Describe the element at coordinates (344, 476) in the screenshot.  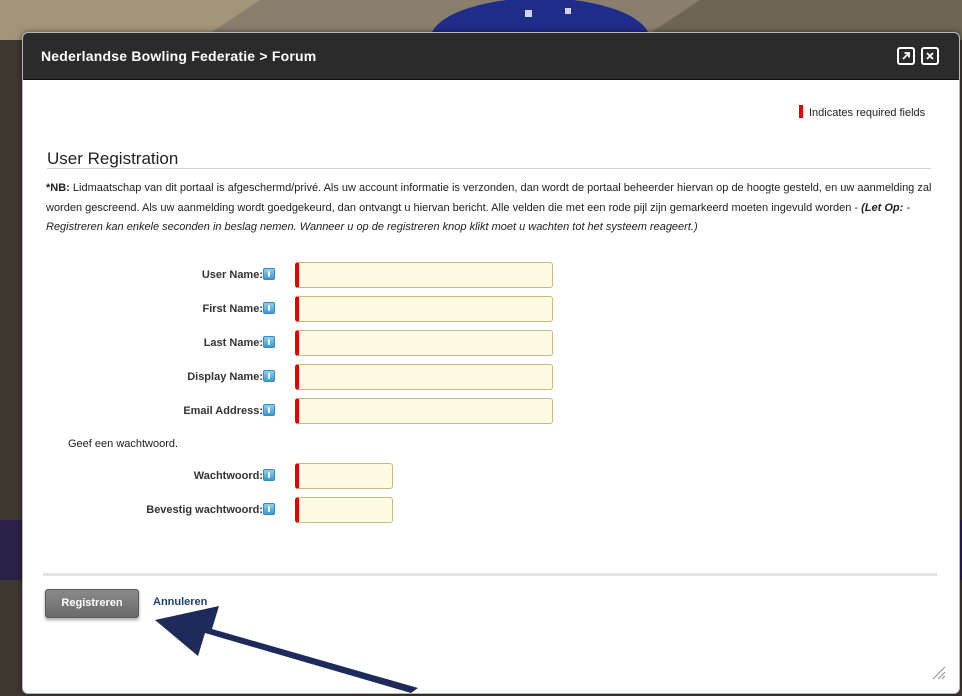
I see `password-input` at that location.